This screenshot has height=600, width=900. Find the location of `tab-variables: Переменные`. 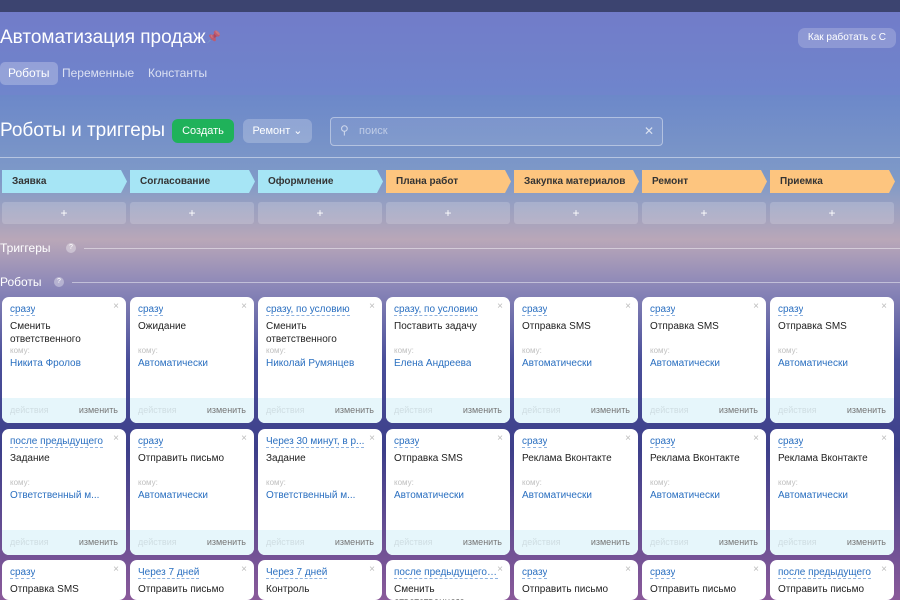

tab-variables: Переменные is located at coordinates (98, 73).